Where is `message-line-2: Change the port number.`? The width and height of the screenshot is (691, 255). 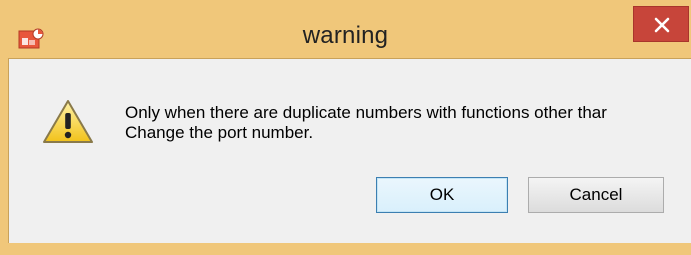 message-line-2: Change the port number. is located at coordinates (219, 132).